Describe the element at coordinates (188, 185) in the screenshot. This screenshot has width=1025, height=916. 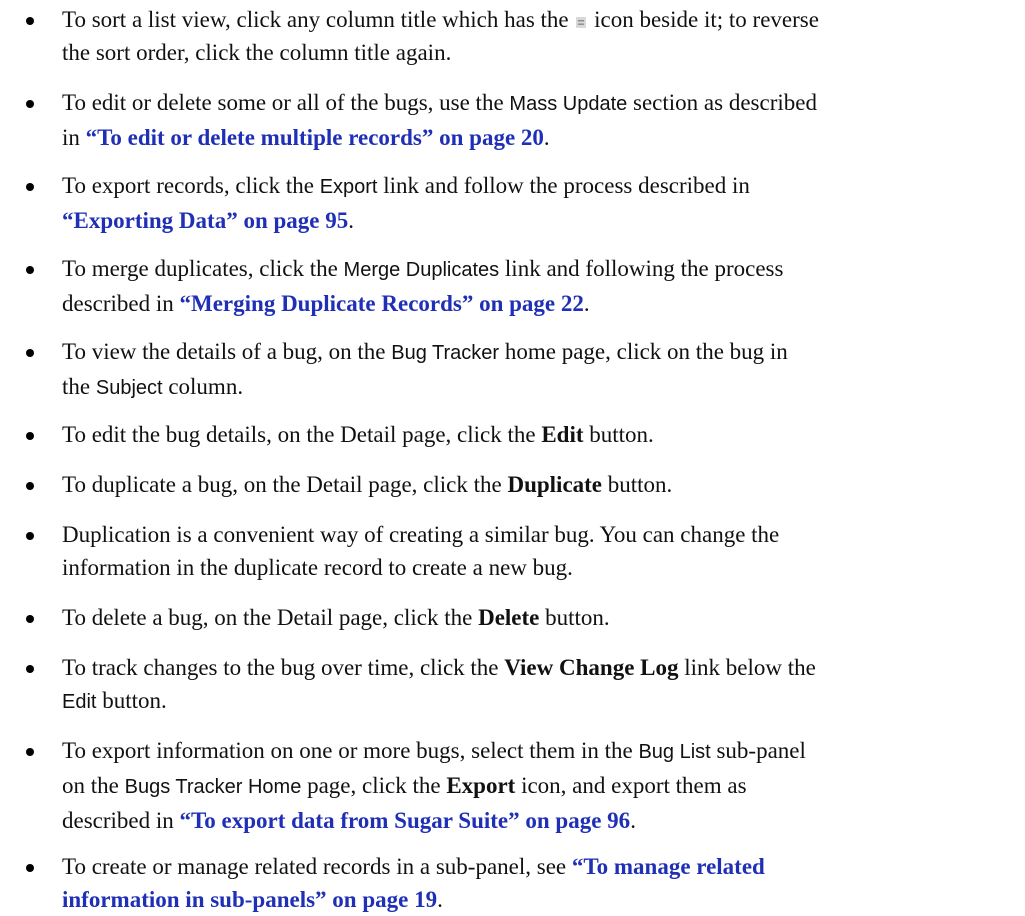
I see `item-text: To export records, click the` at that location.